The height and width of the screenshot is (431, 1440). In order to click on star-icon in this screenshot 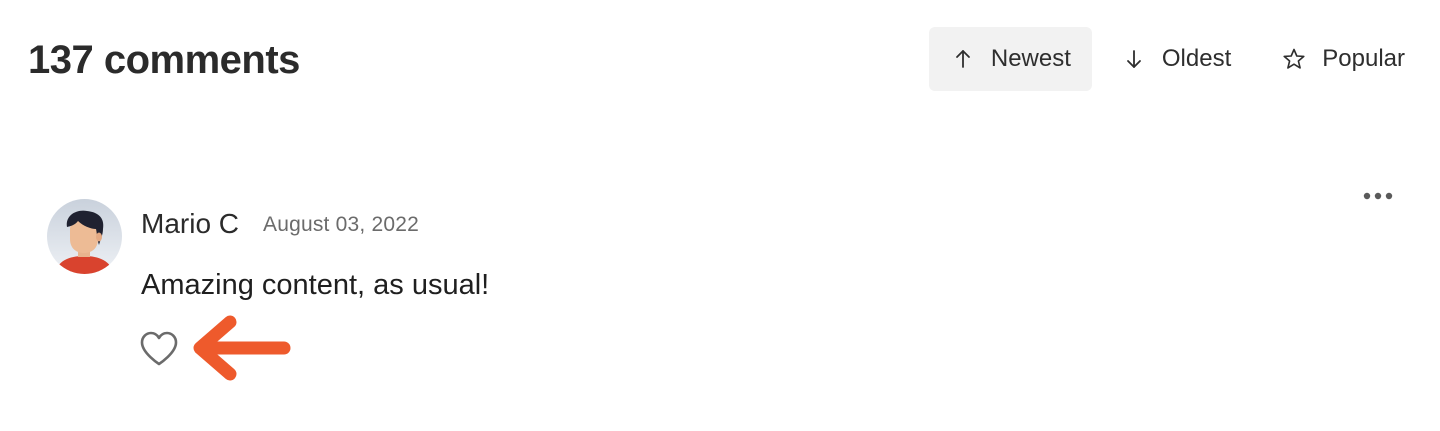, I will do `click(1294, 59)`.